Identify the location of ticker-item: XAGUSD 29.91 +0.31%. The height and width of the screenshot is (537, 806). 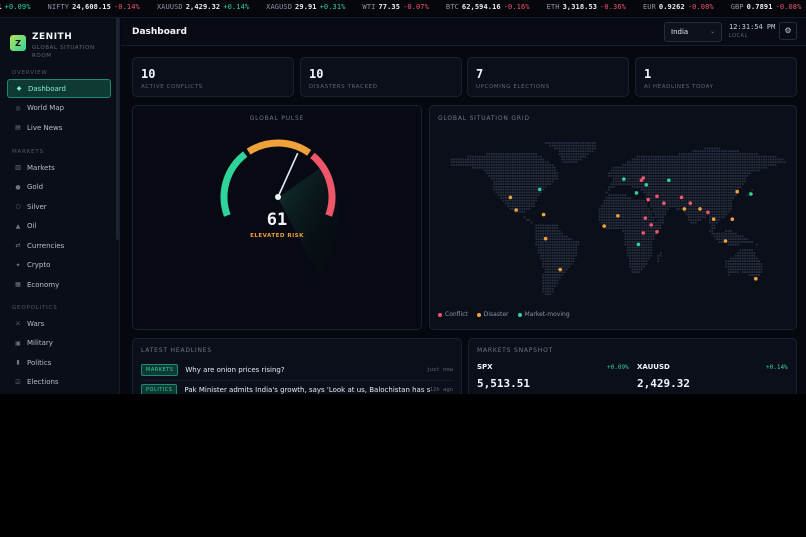
(305, 7).